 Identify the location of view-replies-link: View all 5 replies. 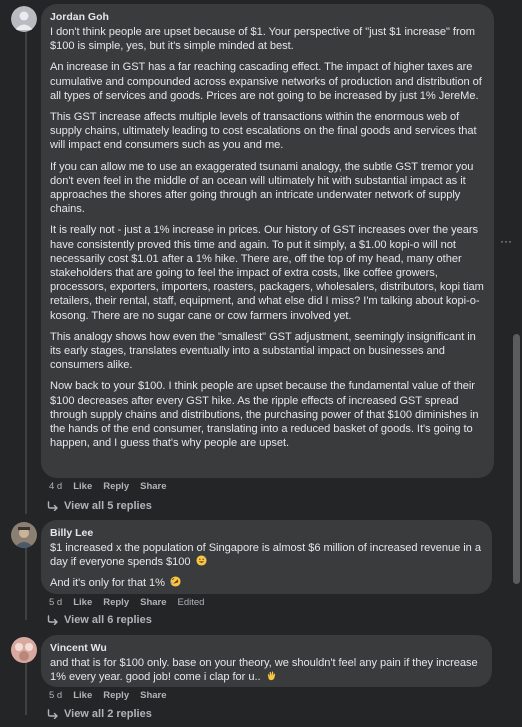
(99, 506).